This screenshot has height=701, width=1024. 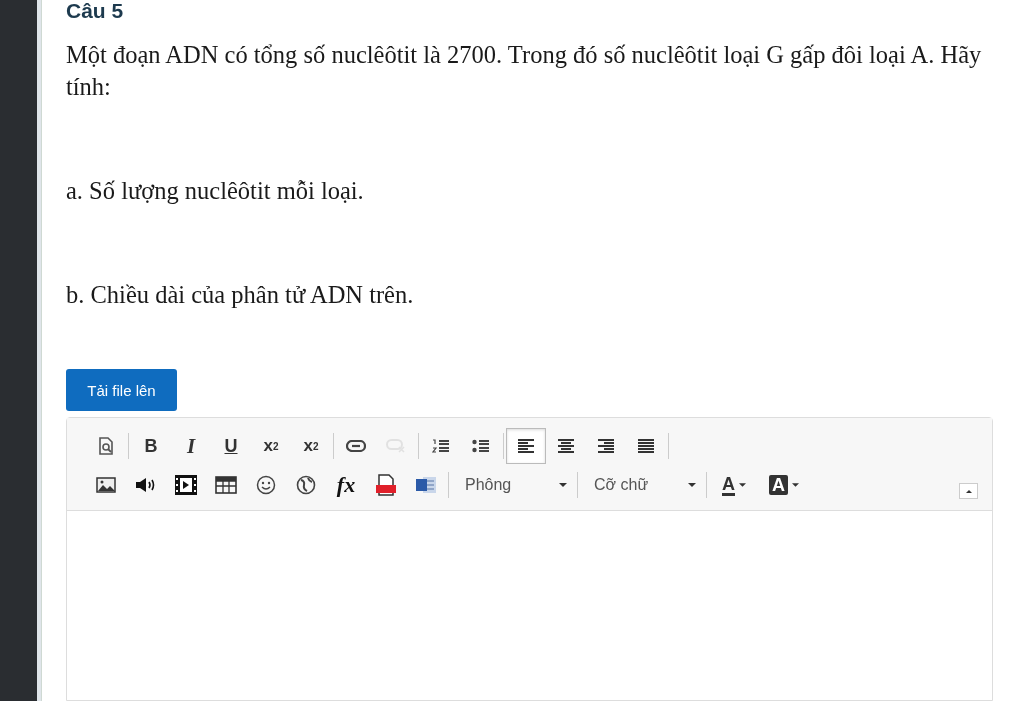 What do you see at coordinates (426, 485) in the screenshot?
I see `document-icon` at bounding box center [426, 485].